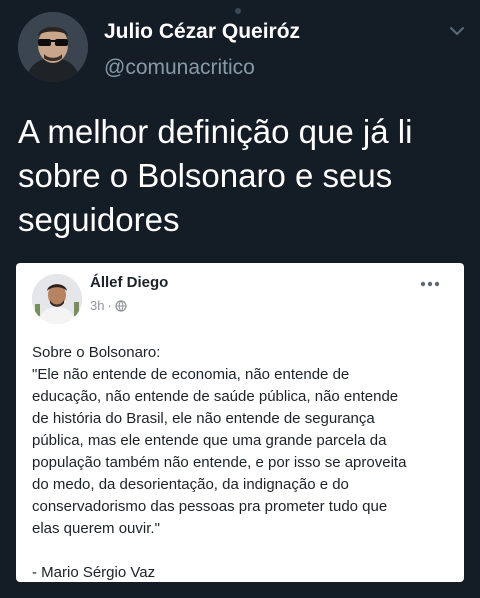 The image size is (480, 598). What do you see at coordinates (94, 572) in the screenshot?
I see `post-signature: - Mario Sérgio Vaz` at bounding box center [94, 572].